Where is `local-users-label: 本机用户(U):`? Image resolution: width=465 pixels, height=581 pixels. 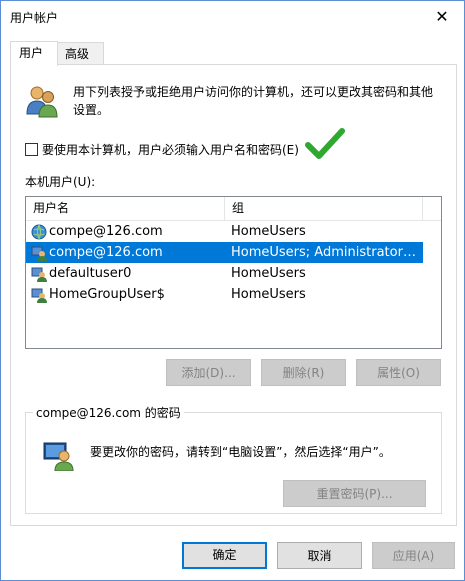
local-users-label: 本机用户(U): is located at coordinates (60, 182).